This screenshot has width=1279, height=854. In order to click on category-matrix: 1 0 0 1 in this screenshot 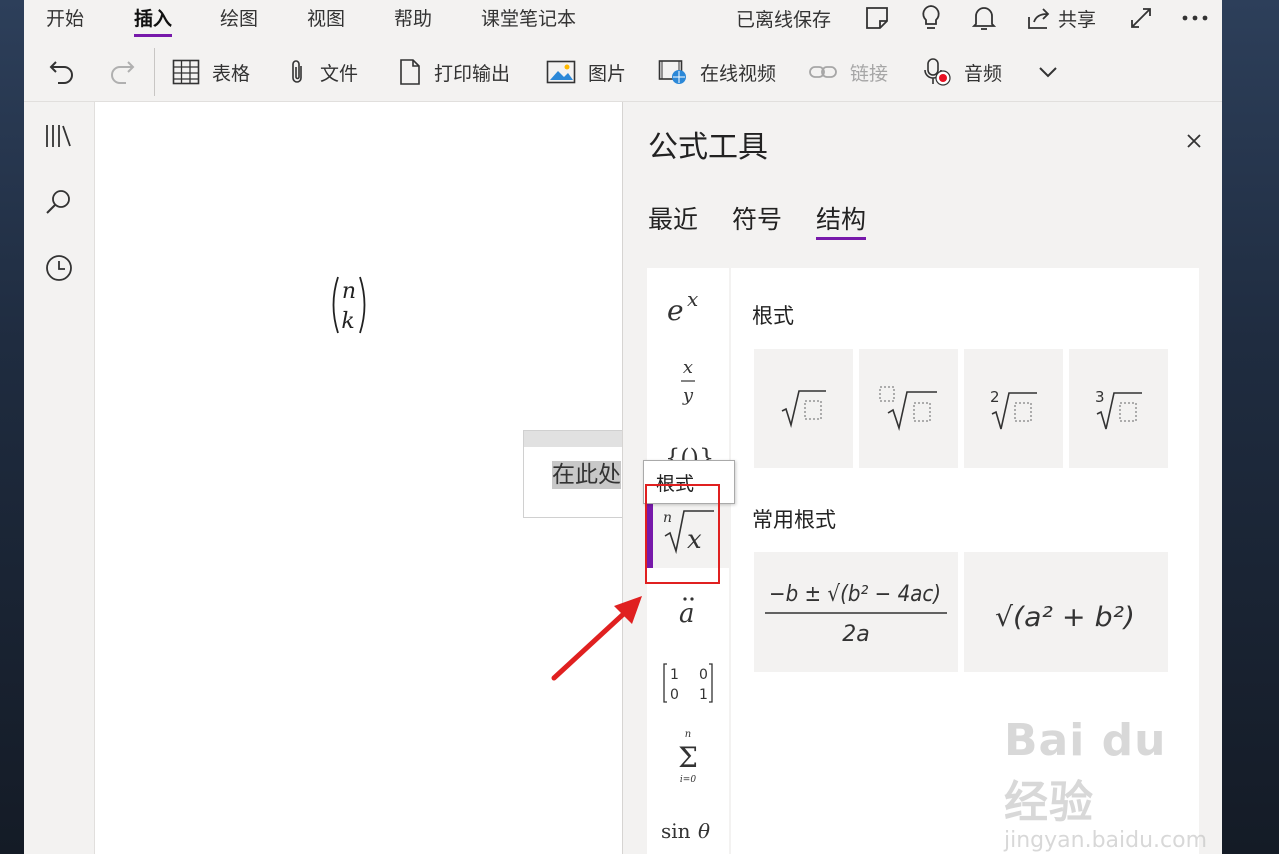, I will do `click(688, 683)`.